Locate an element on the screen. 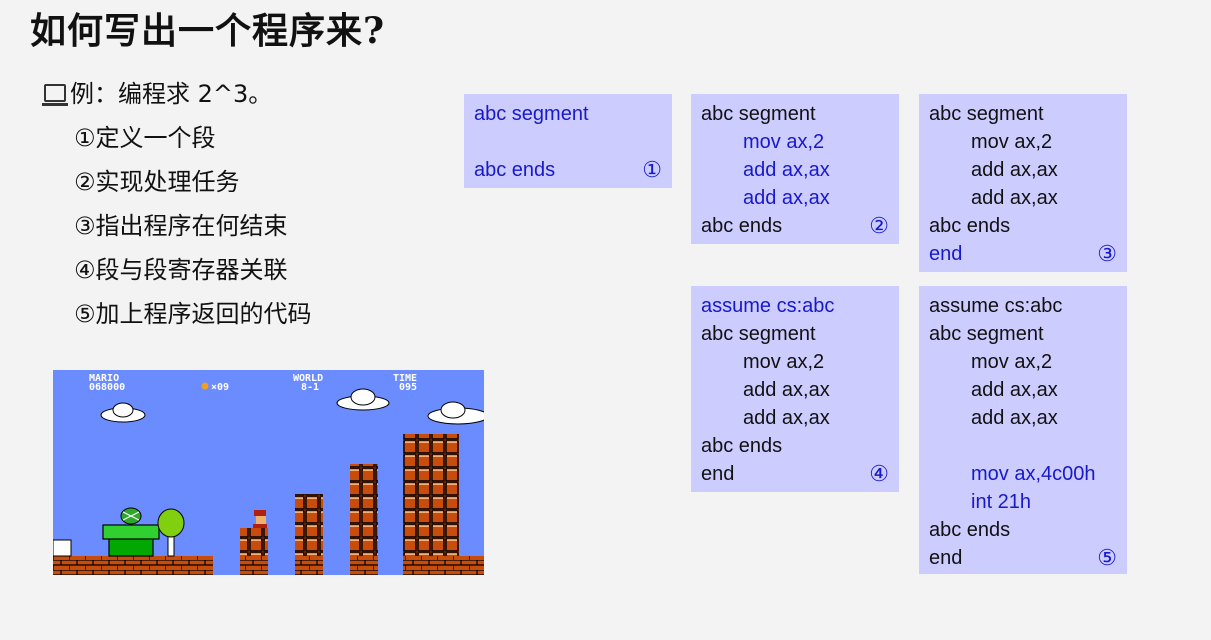 This screenshot has height=640, width=1211. step-number-badge: ① is located at coordinates (652, 169).